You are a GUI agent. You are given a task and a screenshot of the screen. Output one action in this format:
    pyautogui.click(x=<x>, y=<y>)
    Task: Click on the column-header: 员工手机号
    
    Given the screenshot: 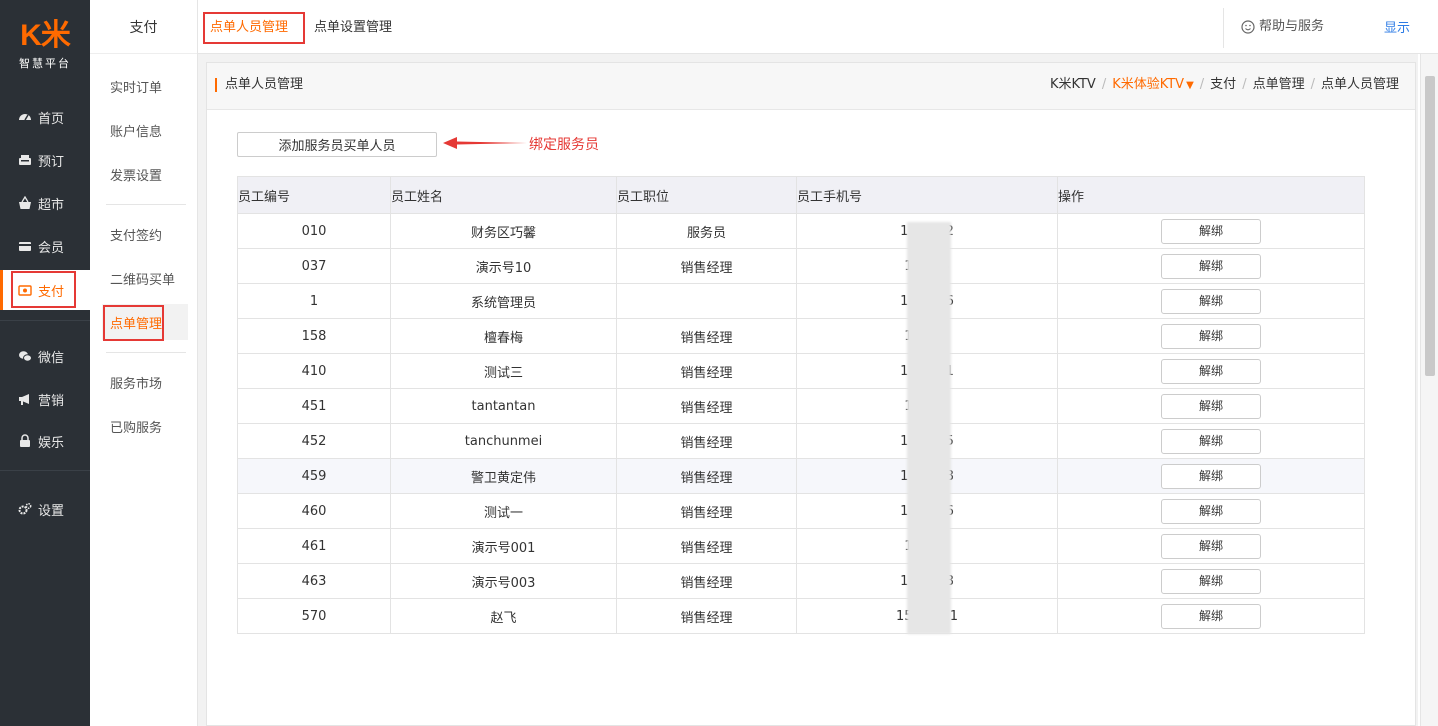 What is the action you would take?
    pyautogui.click(x=927, y=195)
    